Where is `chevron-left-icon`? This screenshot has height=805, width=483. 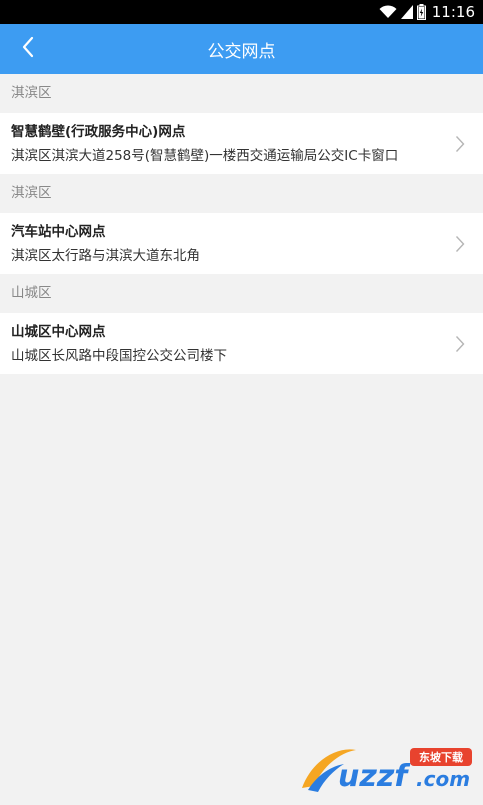
chevron-left-icon is located at coordinates (28, 49).